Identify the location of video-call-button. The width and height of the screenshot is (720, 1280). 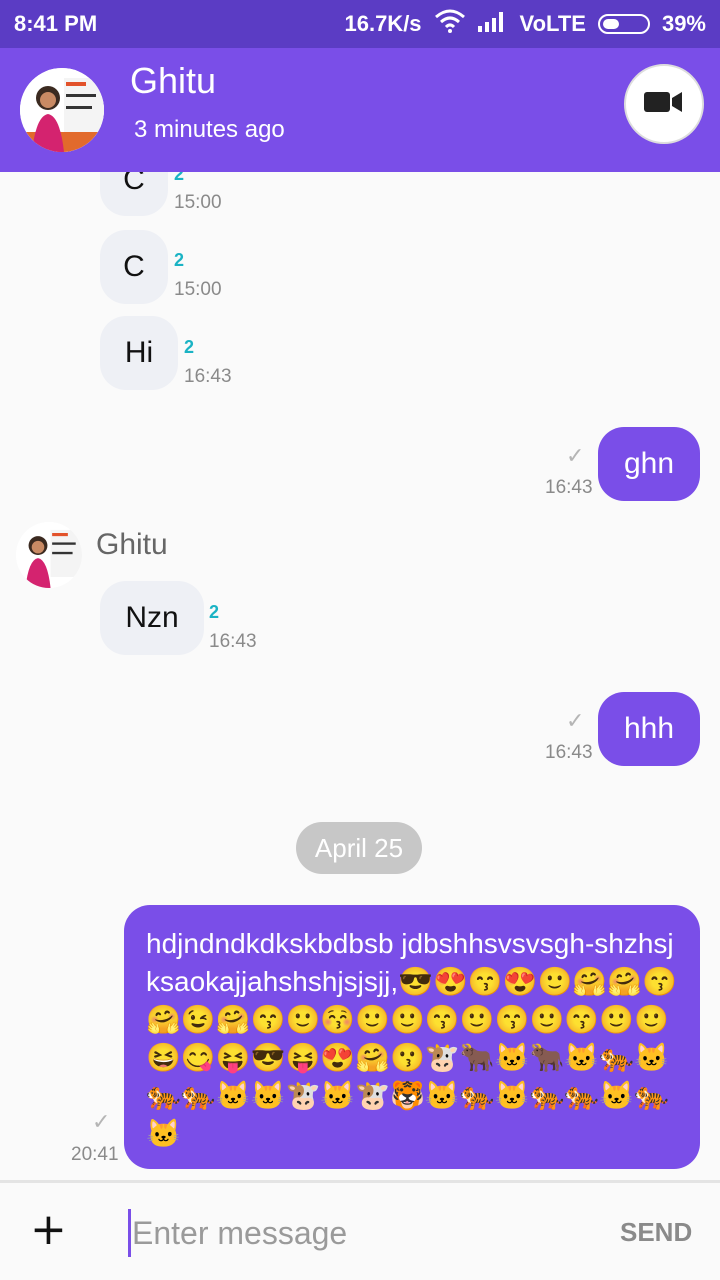
(664, 104).